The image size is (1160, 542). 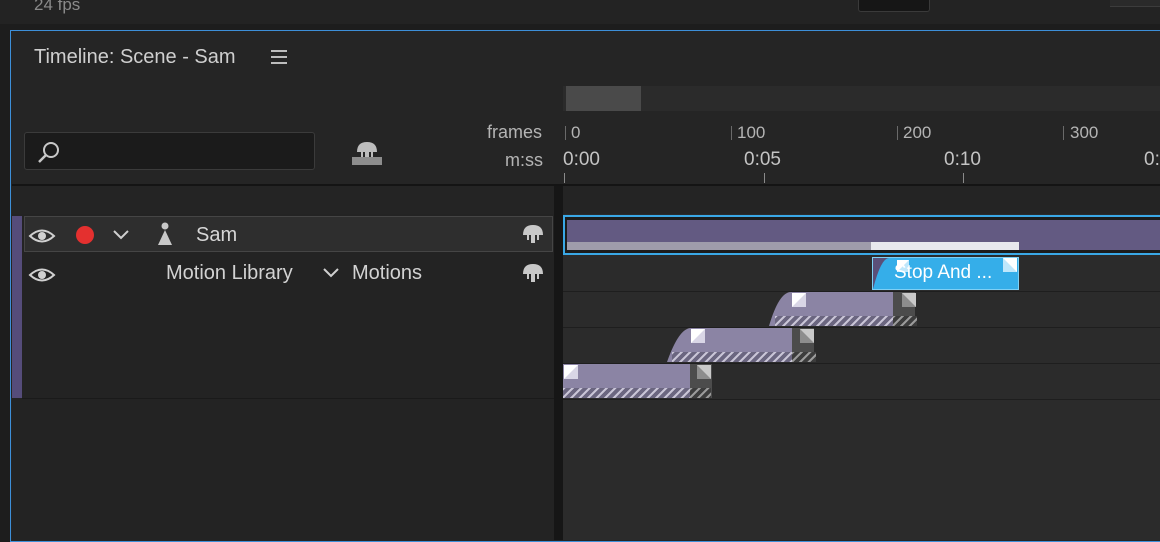 I want to click on timeline-scroll-thumb, so click(x=603, y=98).